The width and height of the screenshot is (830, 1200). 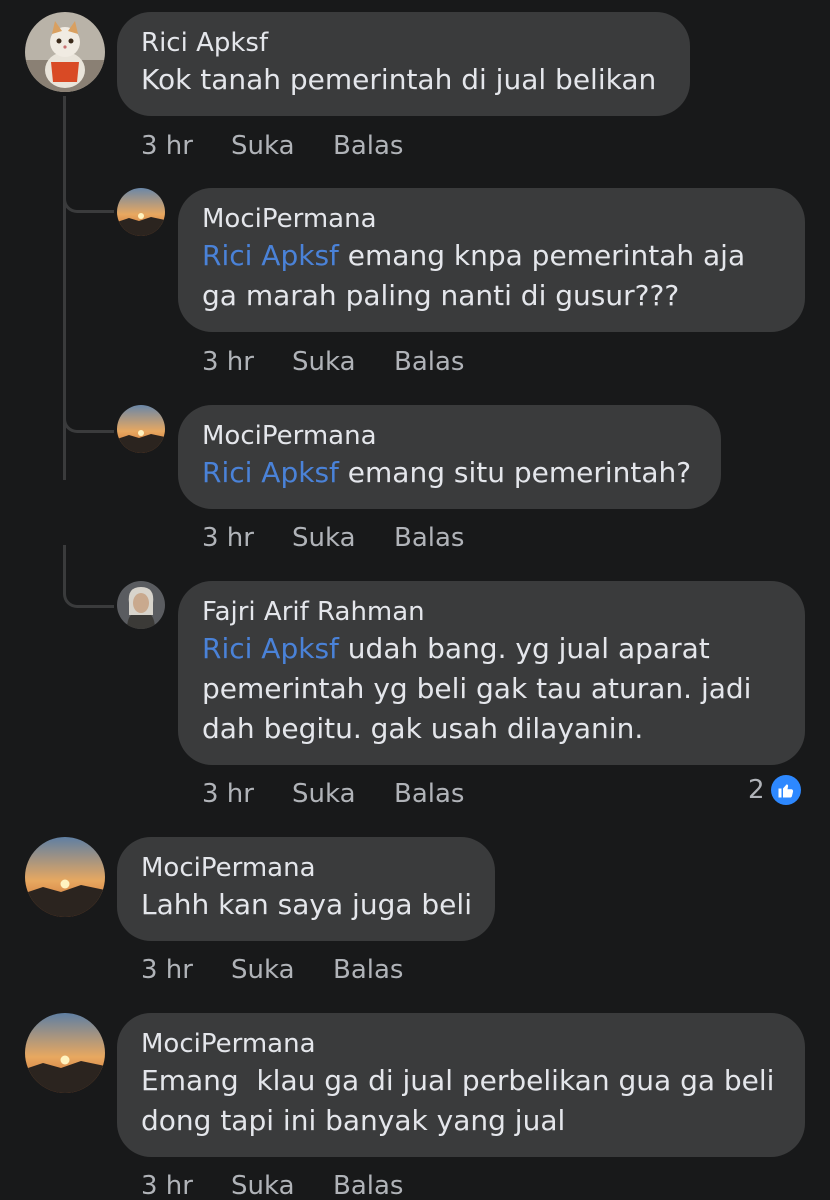 I want to click on comment-text: pemerintah yg beli gak tau aturan. jadi, so click(x=477, y=688).